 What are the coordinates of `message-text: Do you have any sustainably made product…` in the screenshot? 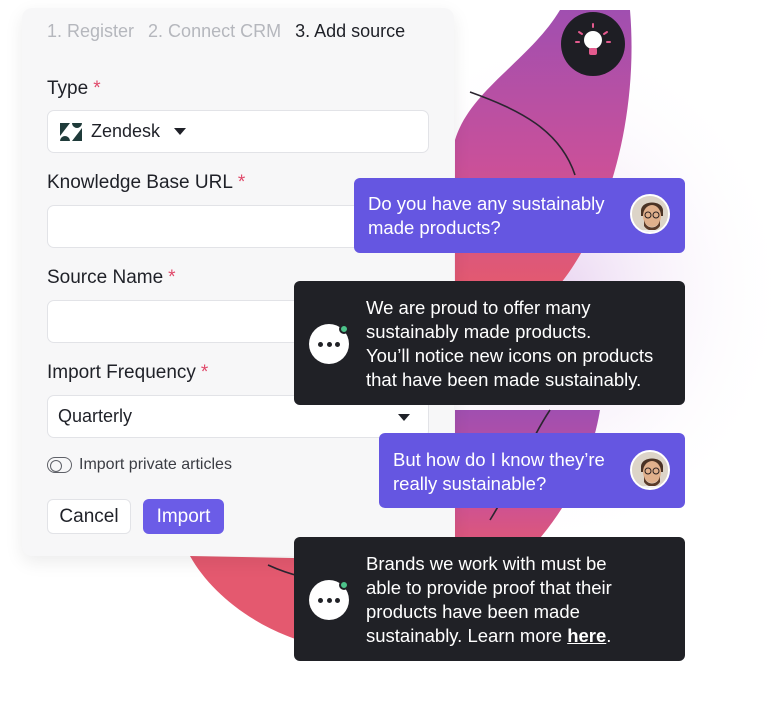 It's located at (486, 216).